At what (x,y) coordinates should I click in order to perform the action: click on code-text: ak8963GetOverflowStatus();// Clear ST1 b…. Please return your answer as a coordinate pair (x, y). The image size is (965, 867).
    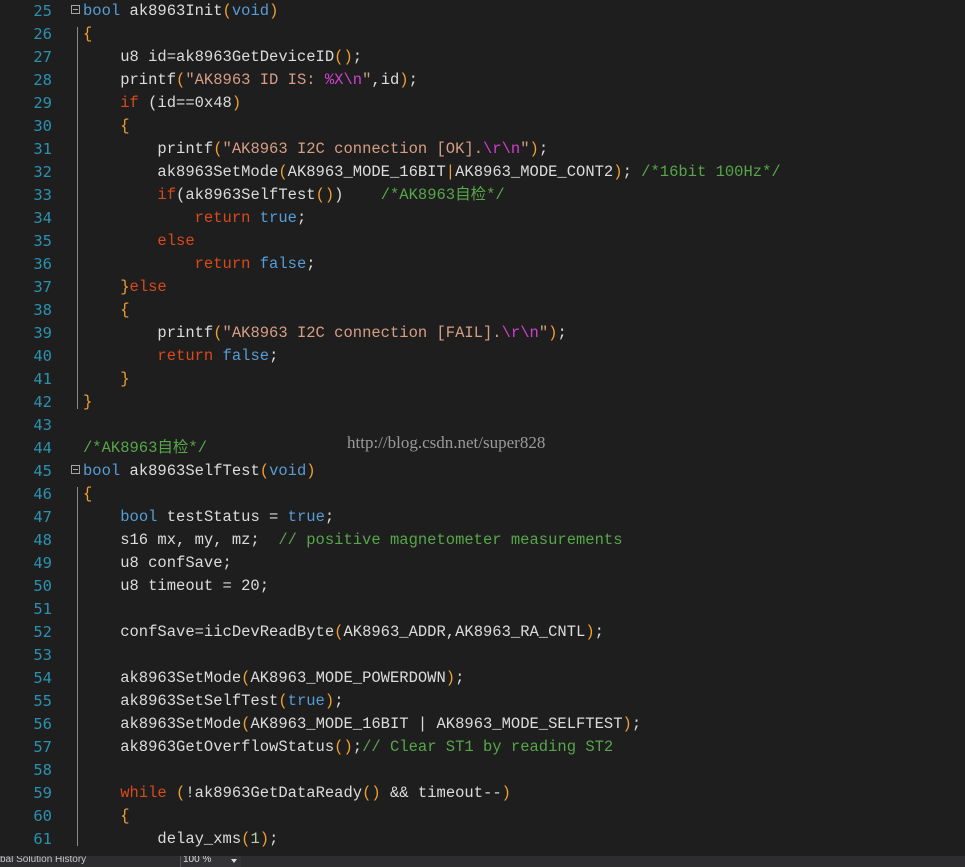
    Looking at the image, I should click on (348, 747).